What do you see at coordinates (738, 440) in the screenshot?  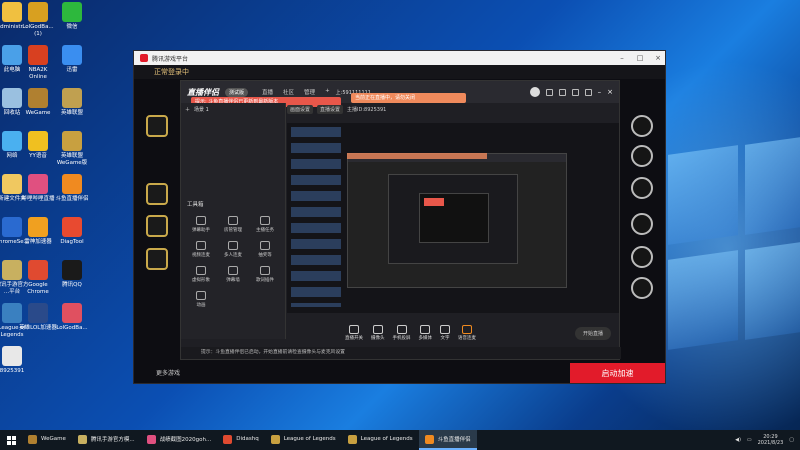 I see `volume-icon: ◀)` at bounding box center [738, 440].